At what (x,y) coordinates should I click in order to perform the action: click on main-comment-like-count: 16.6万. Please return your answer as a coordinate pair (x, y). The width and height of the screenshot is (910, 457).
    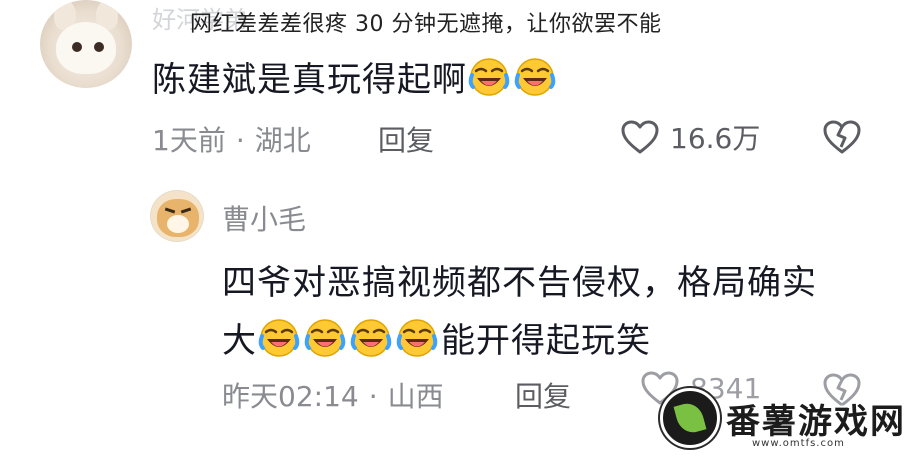
    Looking at the image, I should click on (715, 138).